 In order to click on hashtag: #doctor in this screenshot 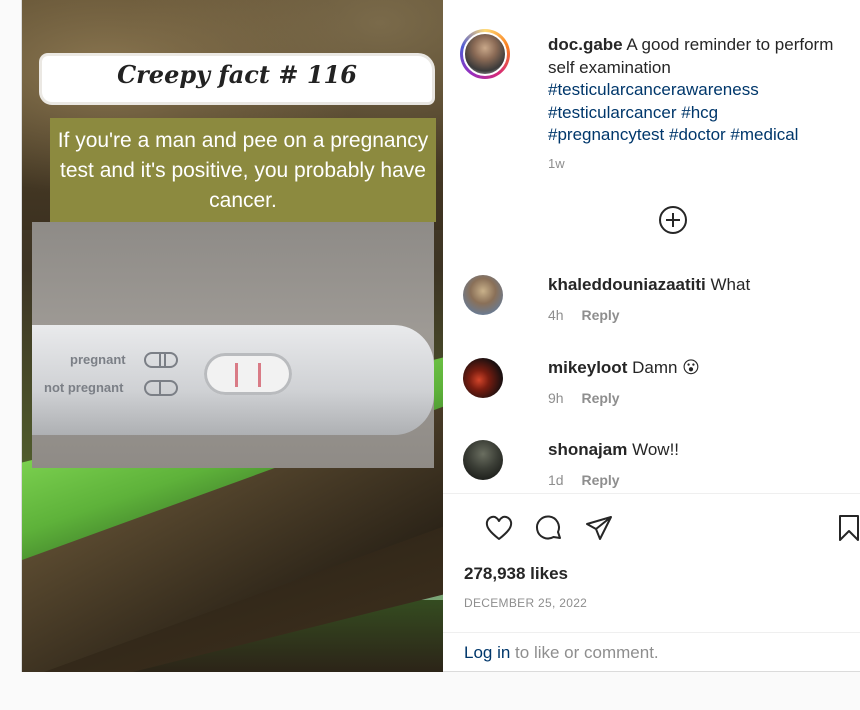, I will do `click(697, 134)`.